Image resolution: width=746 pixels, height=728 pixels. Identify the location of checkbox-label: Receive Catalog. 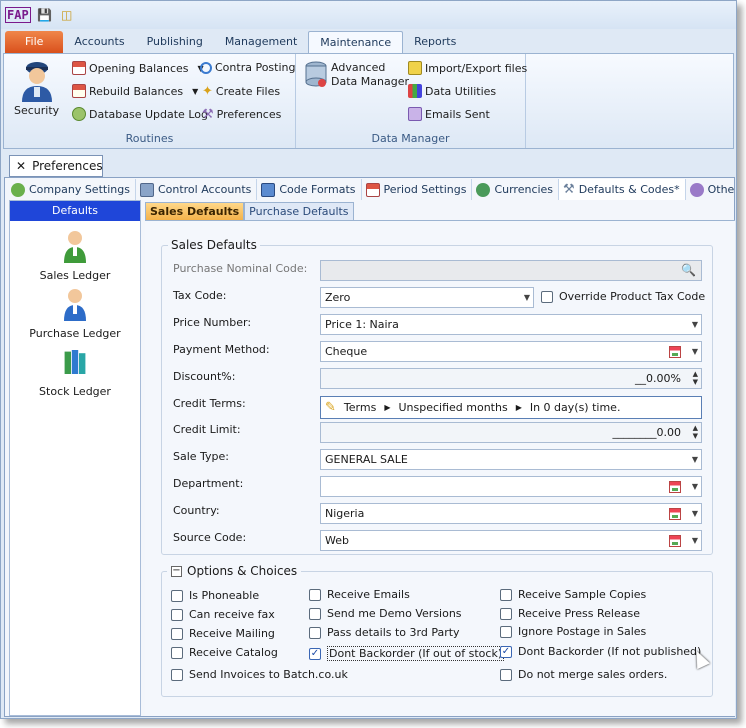
(233, 652).